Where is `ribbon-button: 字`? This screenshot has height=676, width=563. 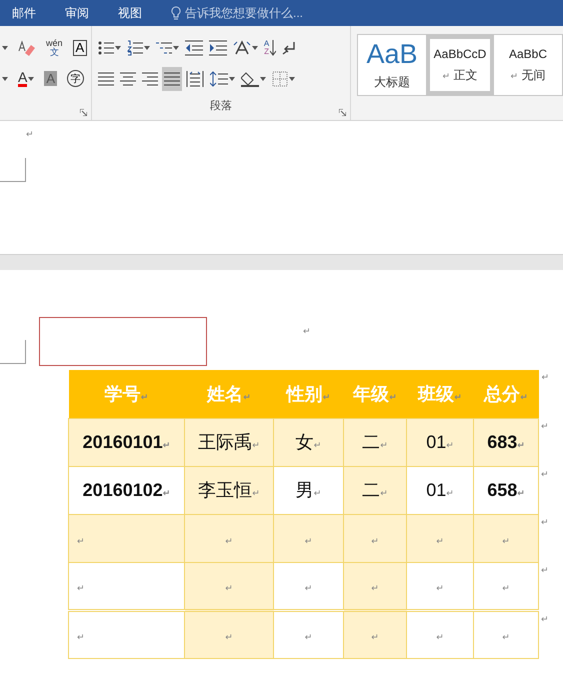 ribbon-button: 字 is located at coordinates (75, 78).